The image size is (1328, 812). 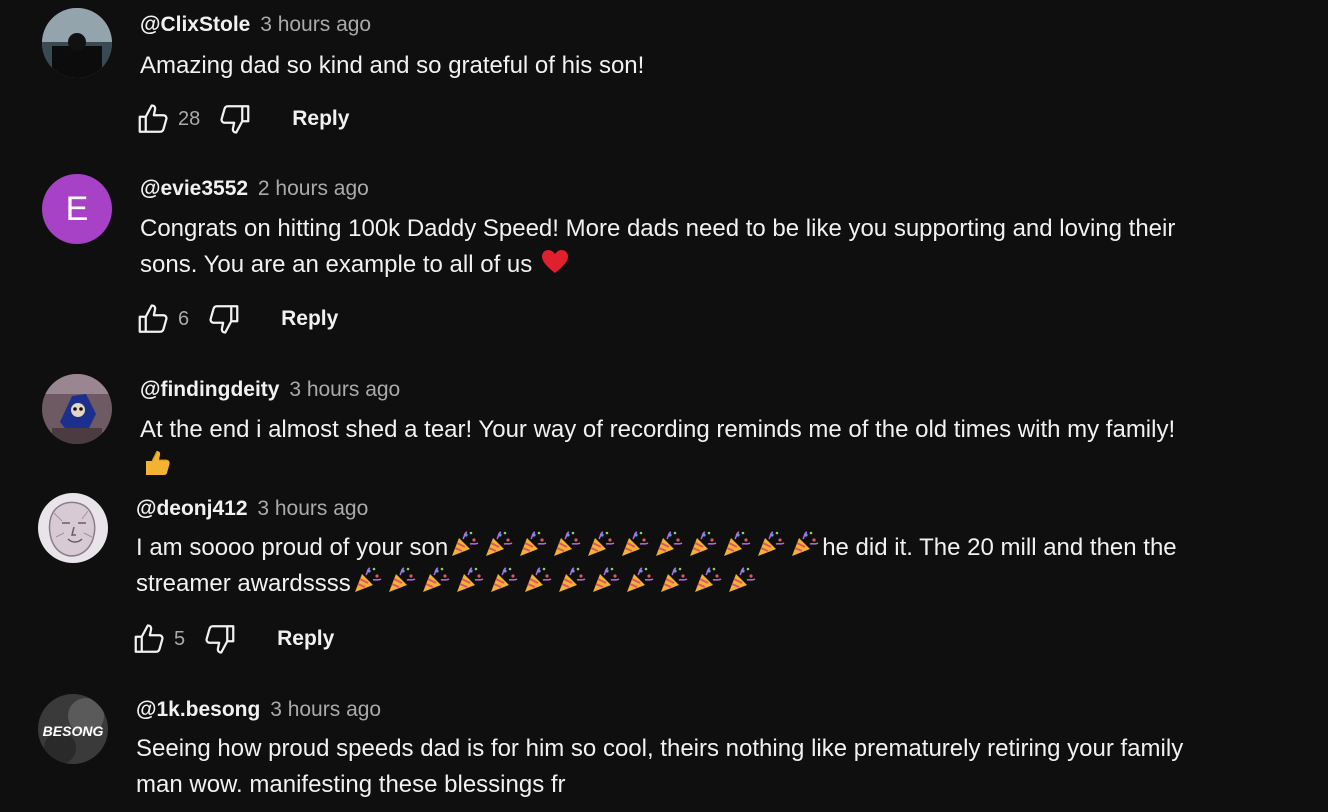 What do you see at coordinates (252, 509) in the screenshot?
I see `comment-header: @deonj412 3 hours ago` at bounding box center [252, 509].